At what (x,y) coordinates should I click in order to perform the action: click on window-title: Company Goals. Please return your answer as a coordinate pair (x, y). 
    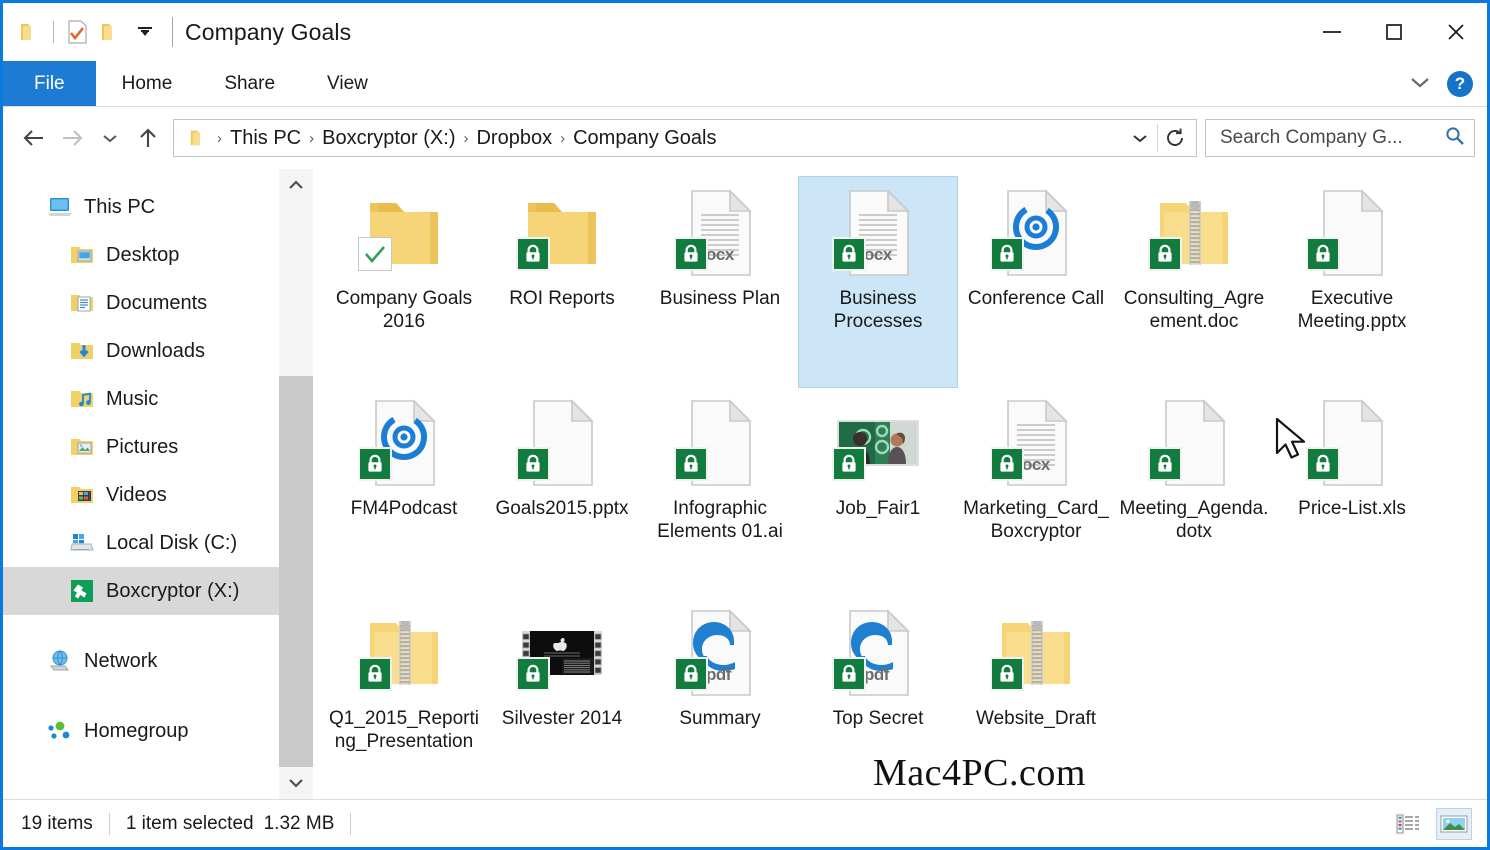
    Looking at the image, I should click on (268, 31).